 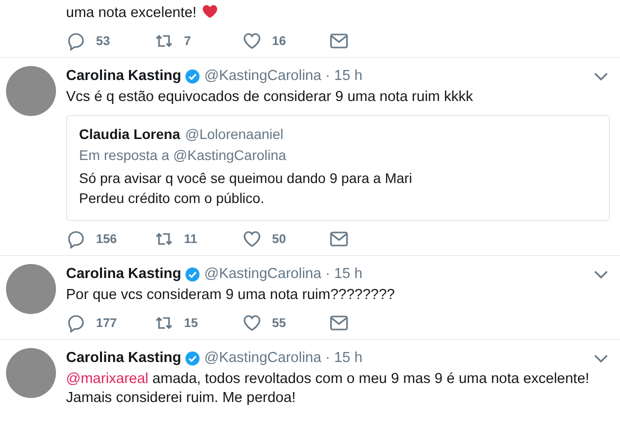 I want to click on mention-link: @marixareal, so click(x=107, y=379).